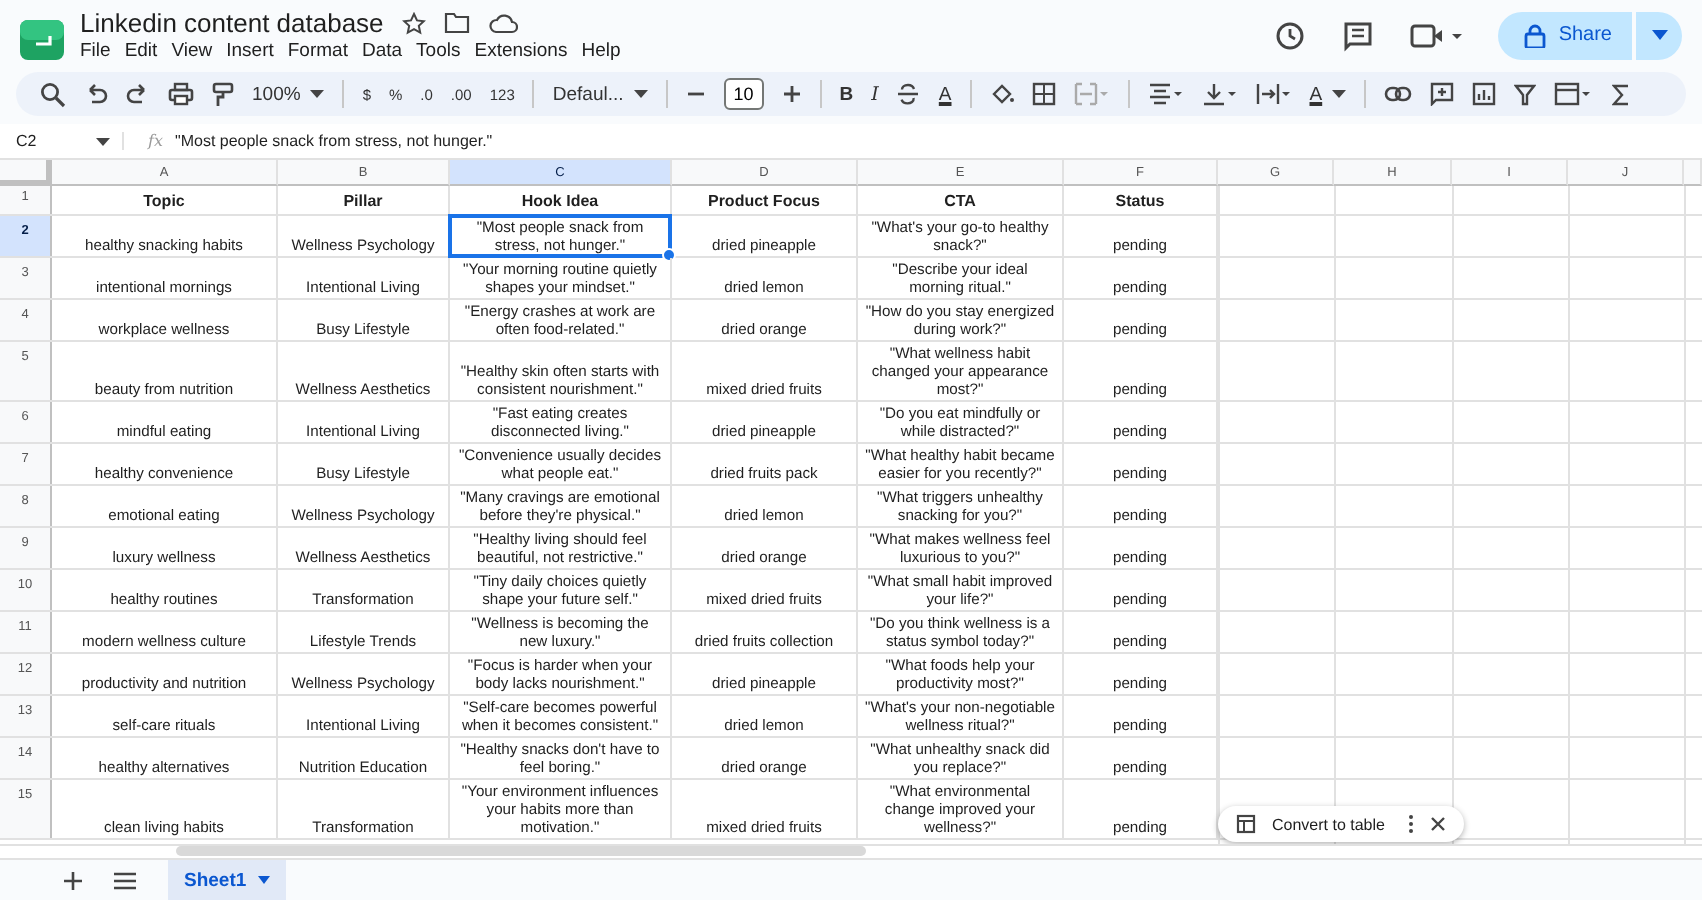 The width and height of the screenshot is (1702, 900). What do you see at coordinates (138, 94) in the screenshot?
I see `redo-icon` at bounding box center [138, 94].